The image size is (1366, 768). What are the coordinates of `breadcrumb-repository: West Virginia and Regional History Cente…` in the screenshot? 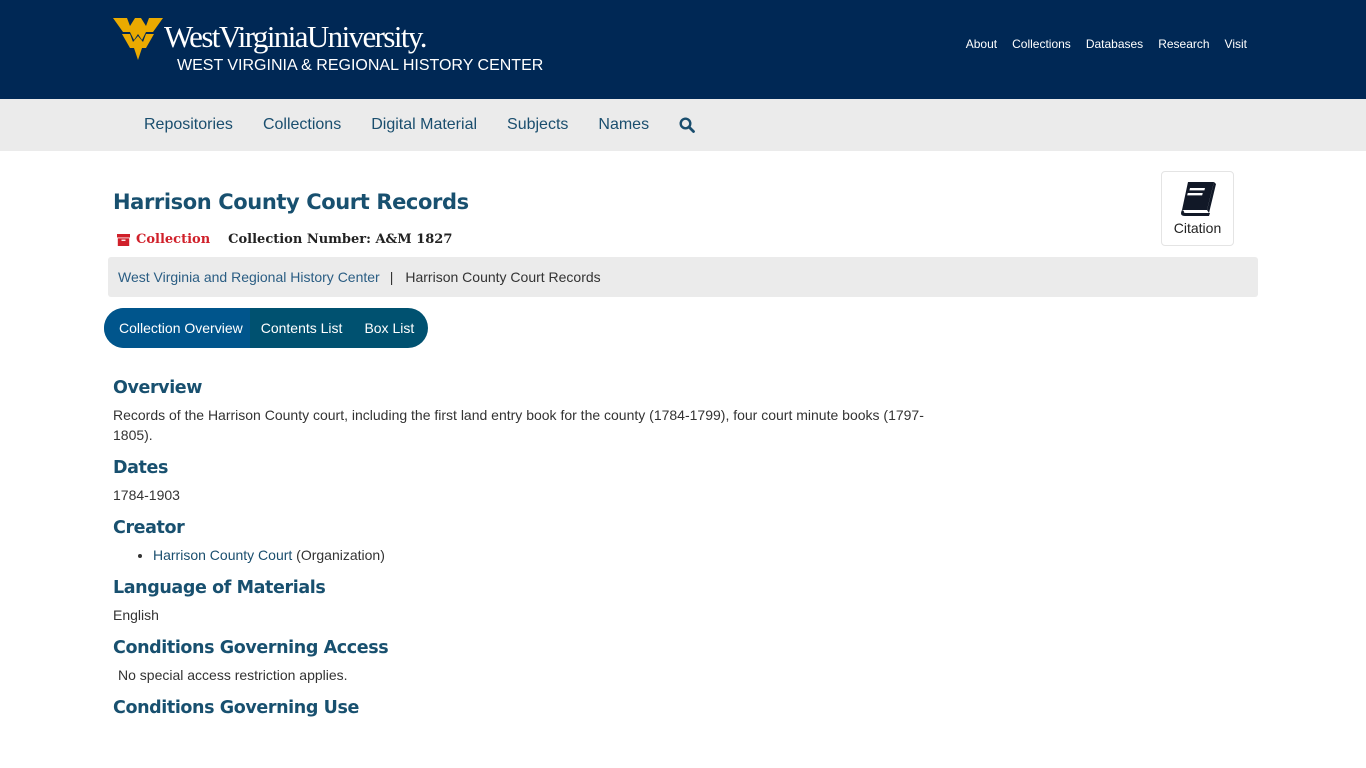 It's located at (249, 277).